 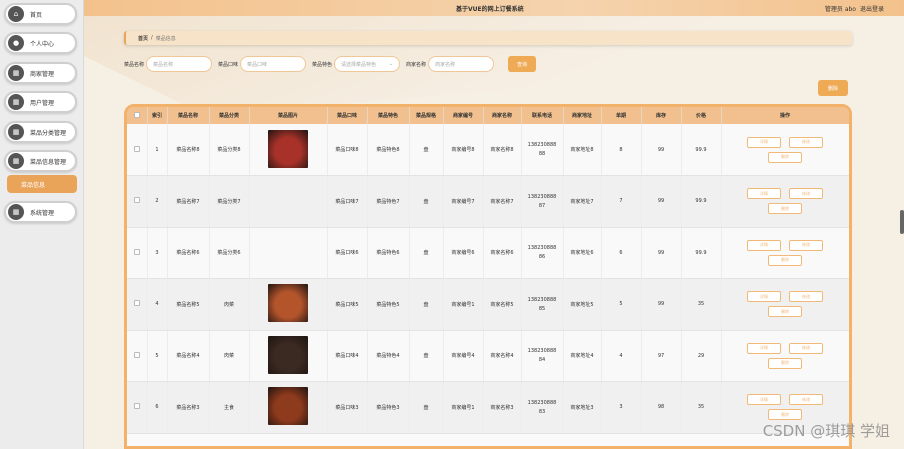 What do you see at coordinates (347, 115) in the screenshot?
I see `table-header-cell: 菜品口味` at bounding box center [347, 115].